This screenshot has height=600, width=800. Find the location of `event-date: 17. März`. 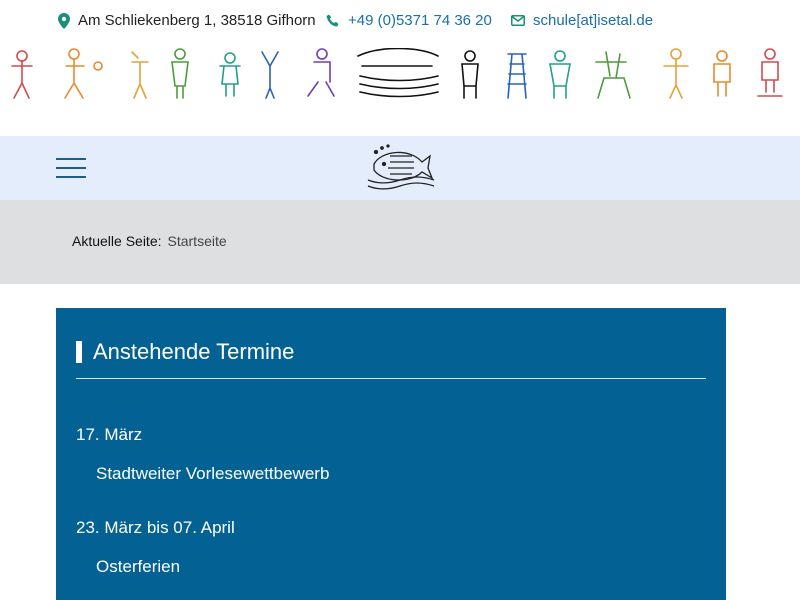

event-date: 17. März is located at coordinates (109, 434).